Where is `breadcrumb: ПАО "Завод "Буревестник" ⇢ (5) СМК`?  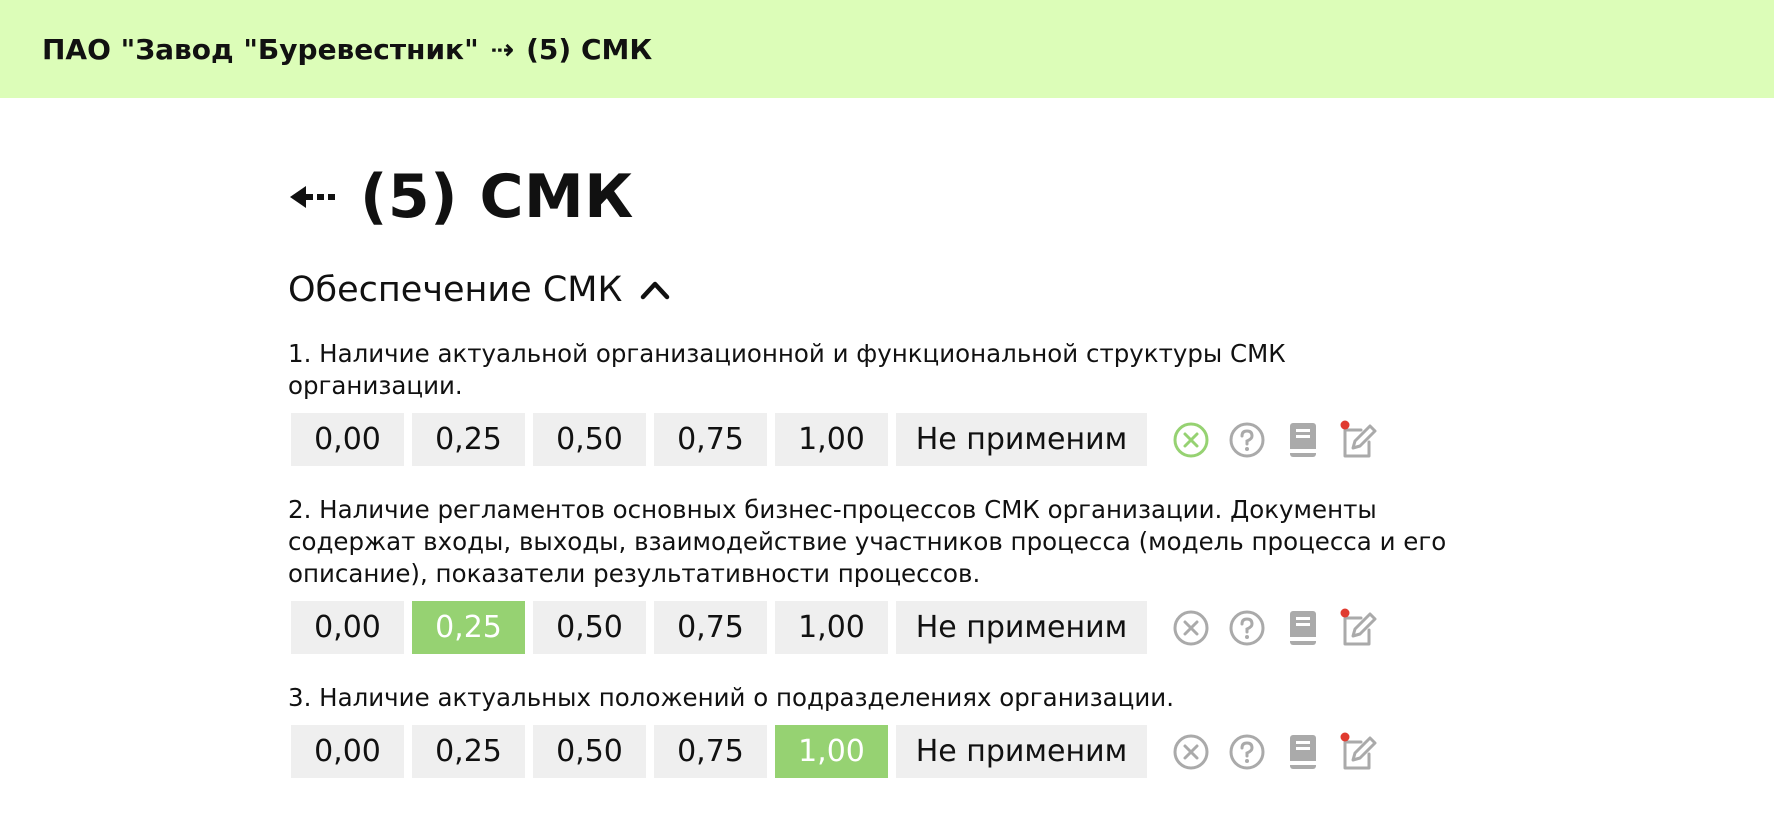
breadcrumb: ПАО "Завод "Буревестник" ⇢ (5) СМК is located at coordinates (347, 49).